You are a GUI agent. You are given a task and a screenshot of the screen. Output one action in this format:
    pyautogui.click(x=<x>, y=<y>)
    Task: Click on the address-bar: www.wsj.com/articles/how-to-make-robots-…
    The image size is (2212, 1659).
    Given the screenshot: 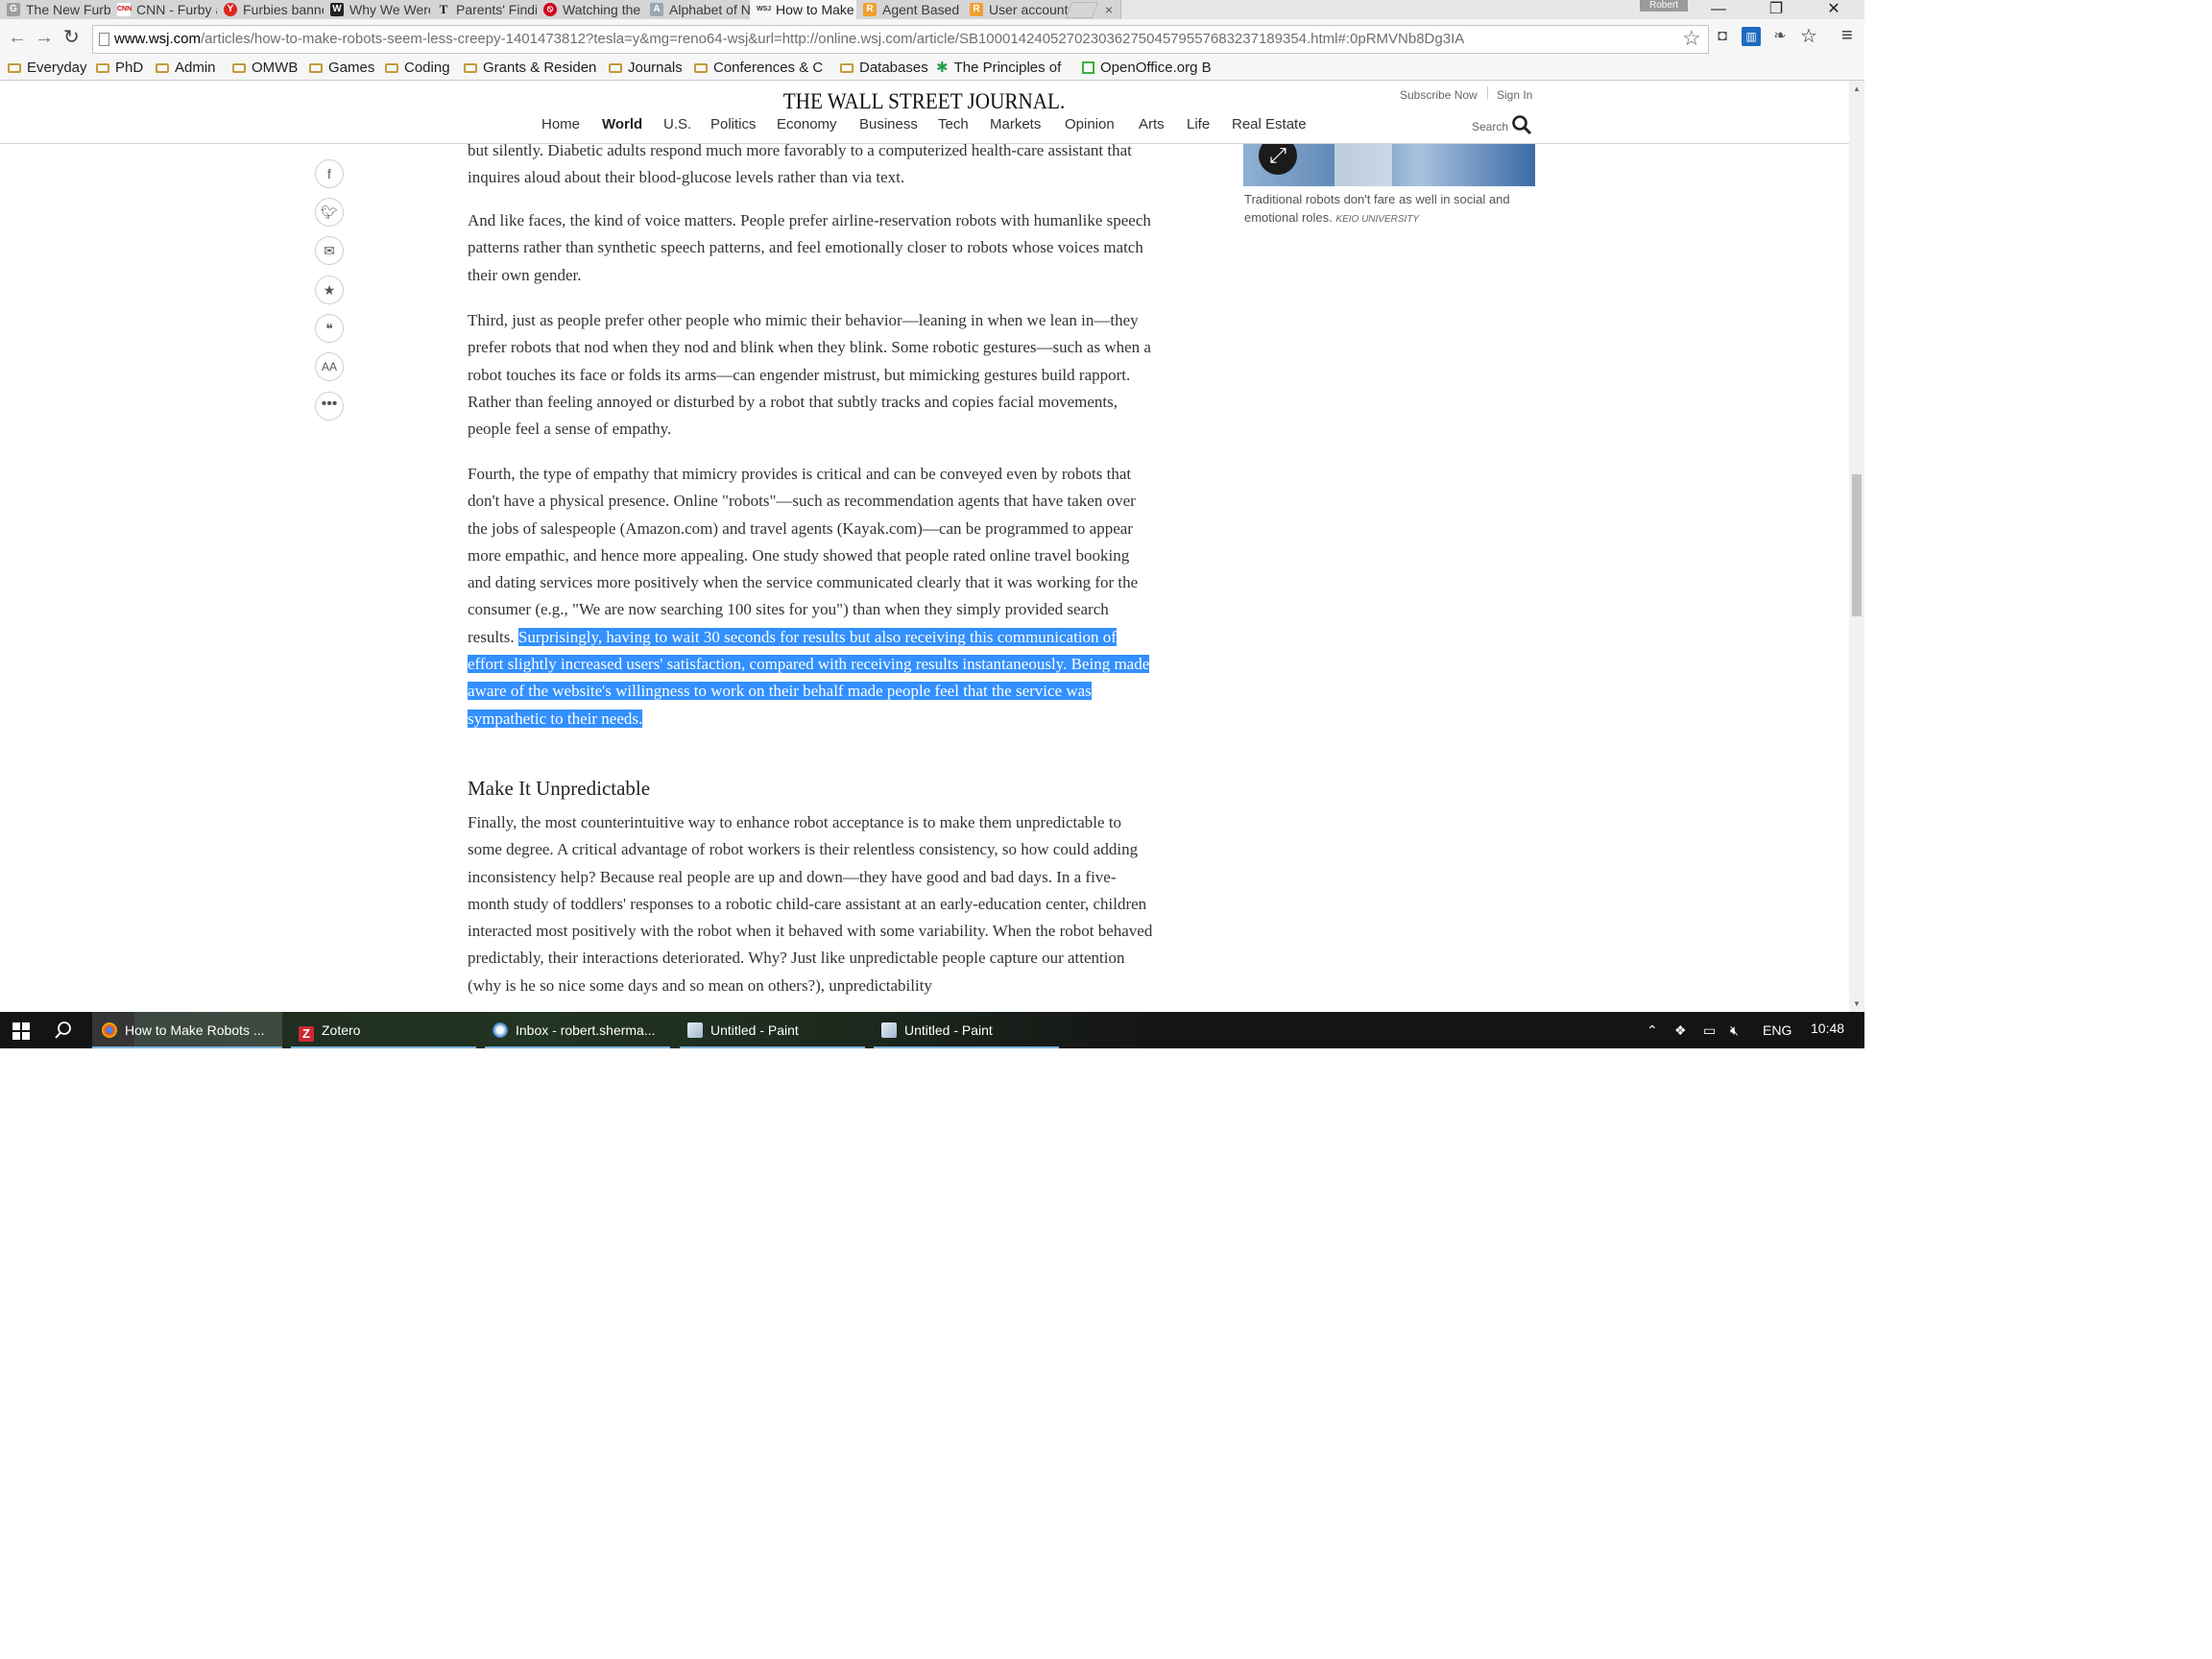 What is the action you would take?
    pyautogui.click(x=901, y=39)
    